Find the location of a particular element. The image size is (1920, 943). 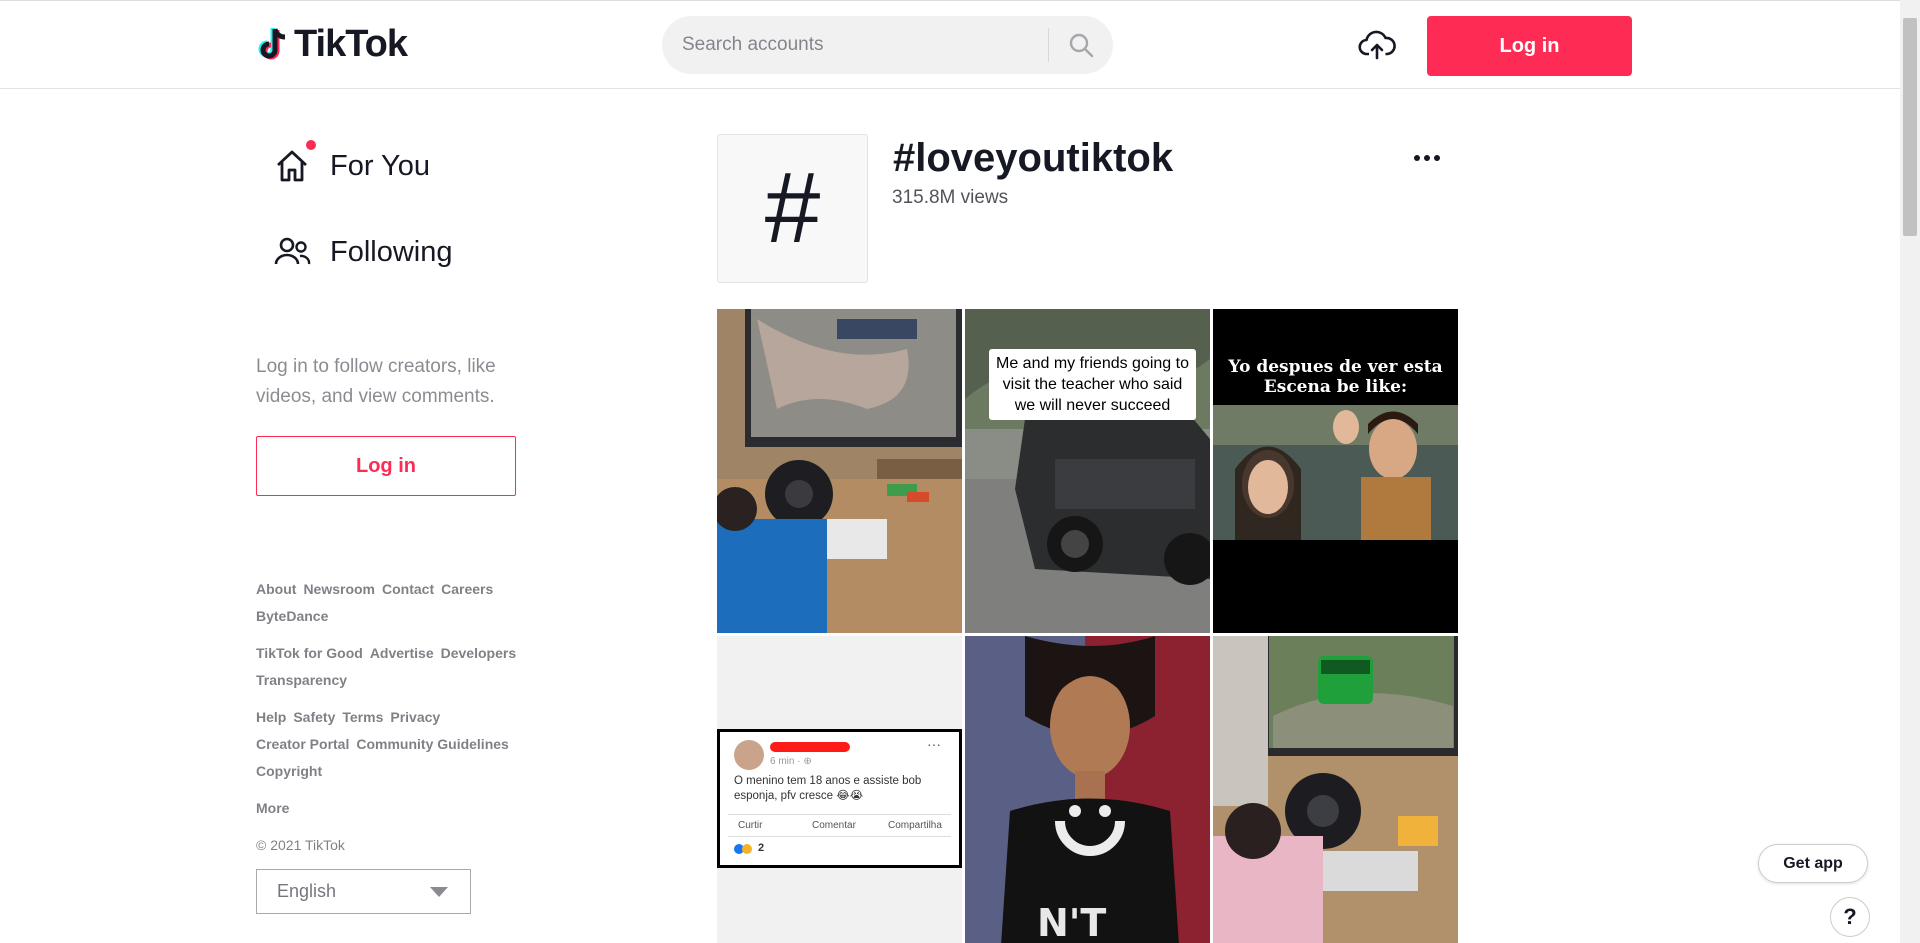

top-bar: TikTok Log in is located at coordinates (950, 44).